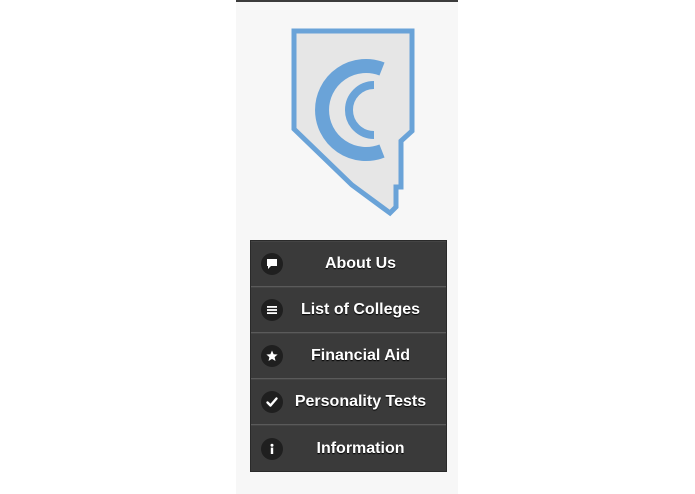 This screenshot has width=695, height=494. Describe the element at coordinates (348, 310) in the screenshot. I see `nav-item-list-of-colleges: List of Colleges` at that location.